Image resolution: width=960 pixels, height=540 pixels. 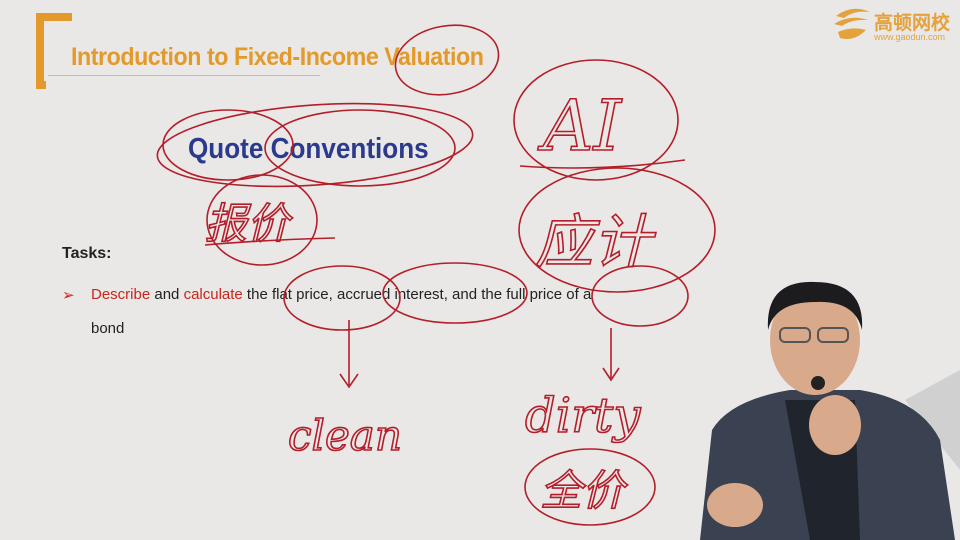 I want to click on annotation-dirty: dirty, so click(x=583, y=416).